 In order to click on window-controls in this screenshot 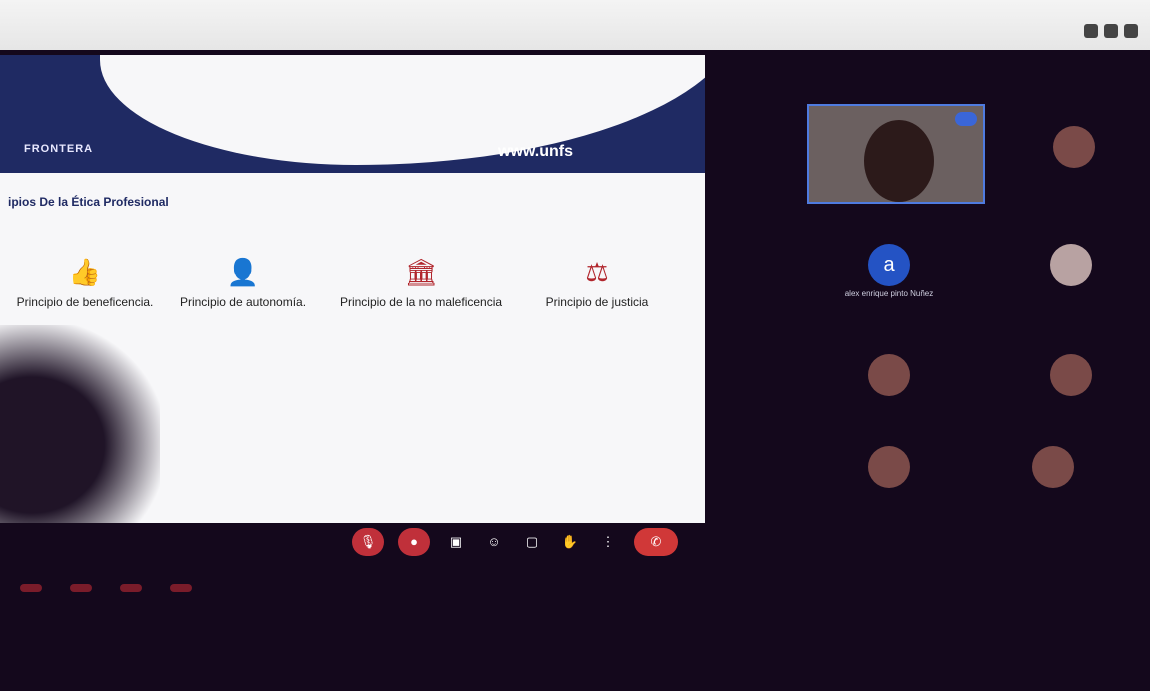, I will do `click(1111, 31)`.